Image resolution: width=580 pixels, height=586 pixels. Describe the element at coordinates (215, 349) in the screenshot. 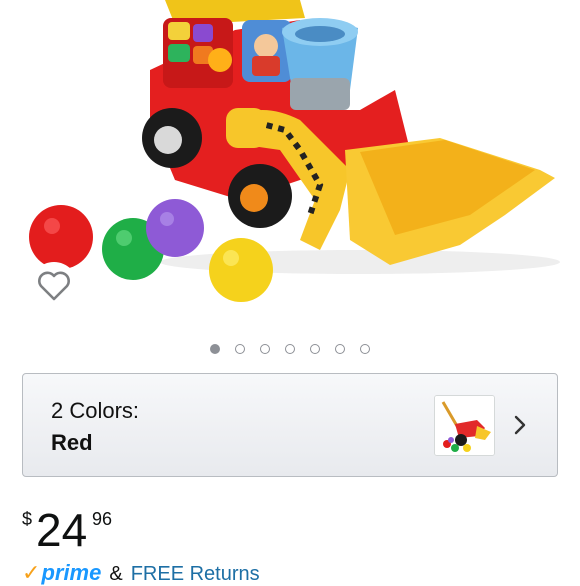

I see `carousel-dot-active` at that location.